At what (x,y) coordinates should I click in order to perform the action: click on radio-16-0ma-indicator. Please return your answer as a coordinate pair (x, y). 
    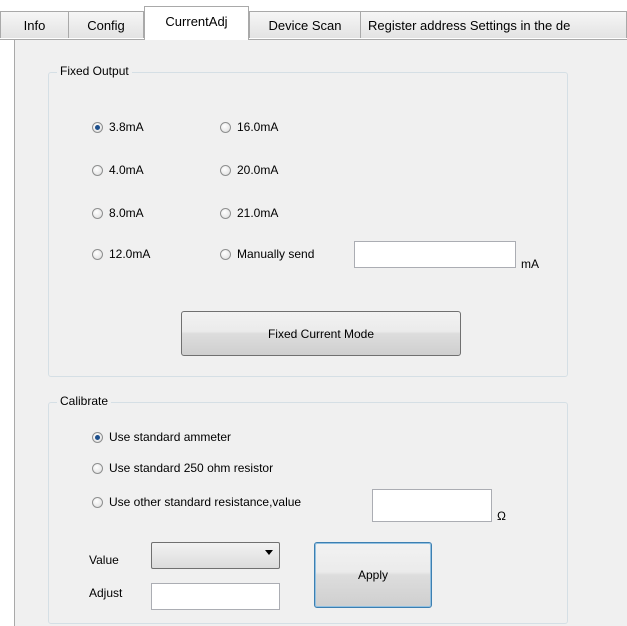
    Looking at the image, I should click on (225, 127).